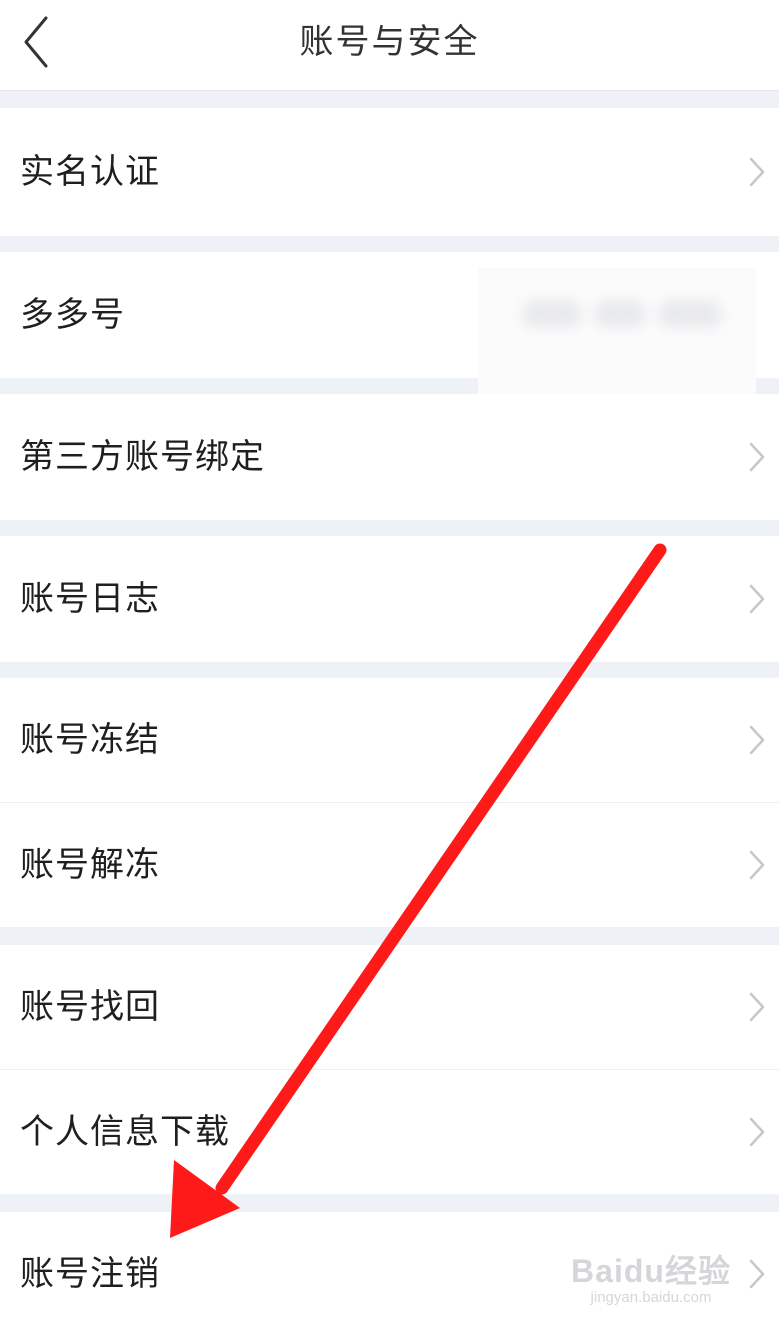 The height and width of the screenshot is (1336, 779). I want to click on menu-item-third-party-binding: 第三方账号绑定, so click(389, 457).